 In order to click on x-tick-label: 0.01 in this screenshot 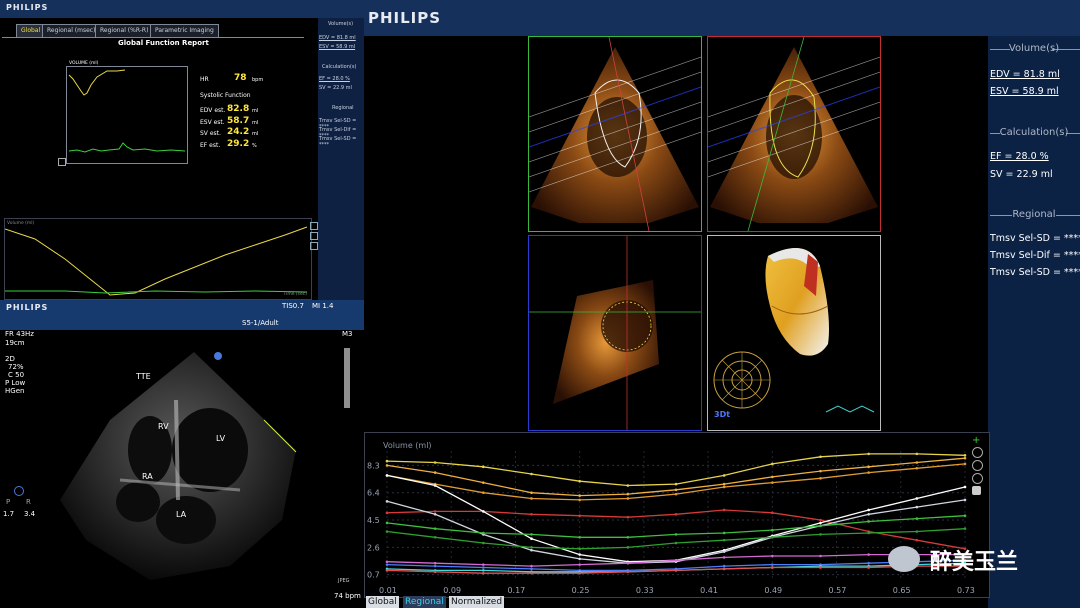, I will do `click(388, 590)`.